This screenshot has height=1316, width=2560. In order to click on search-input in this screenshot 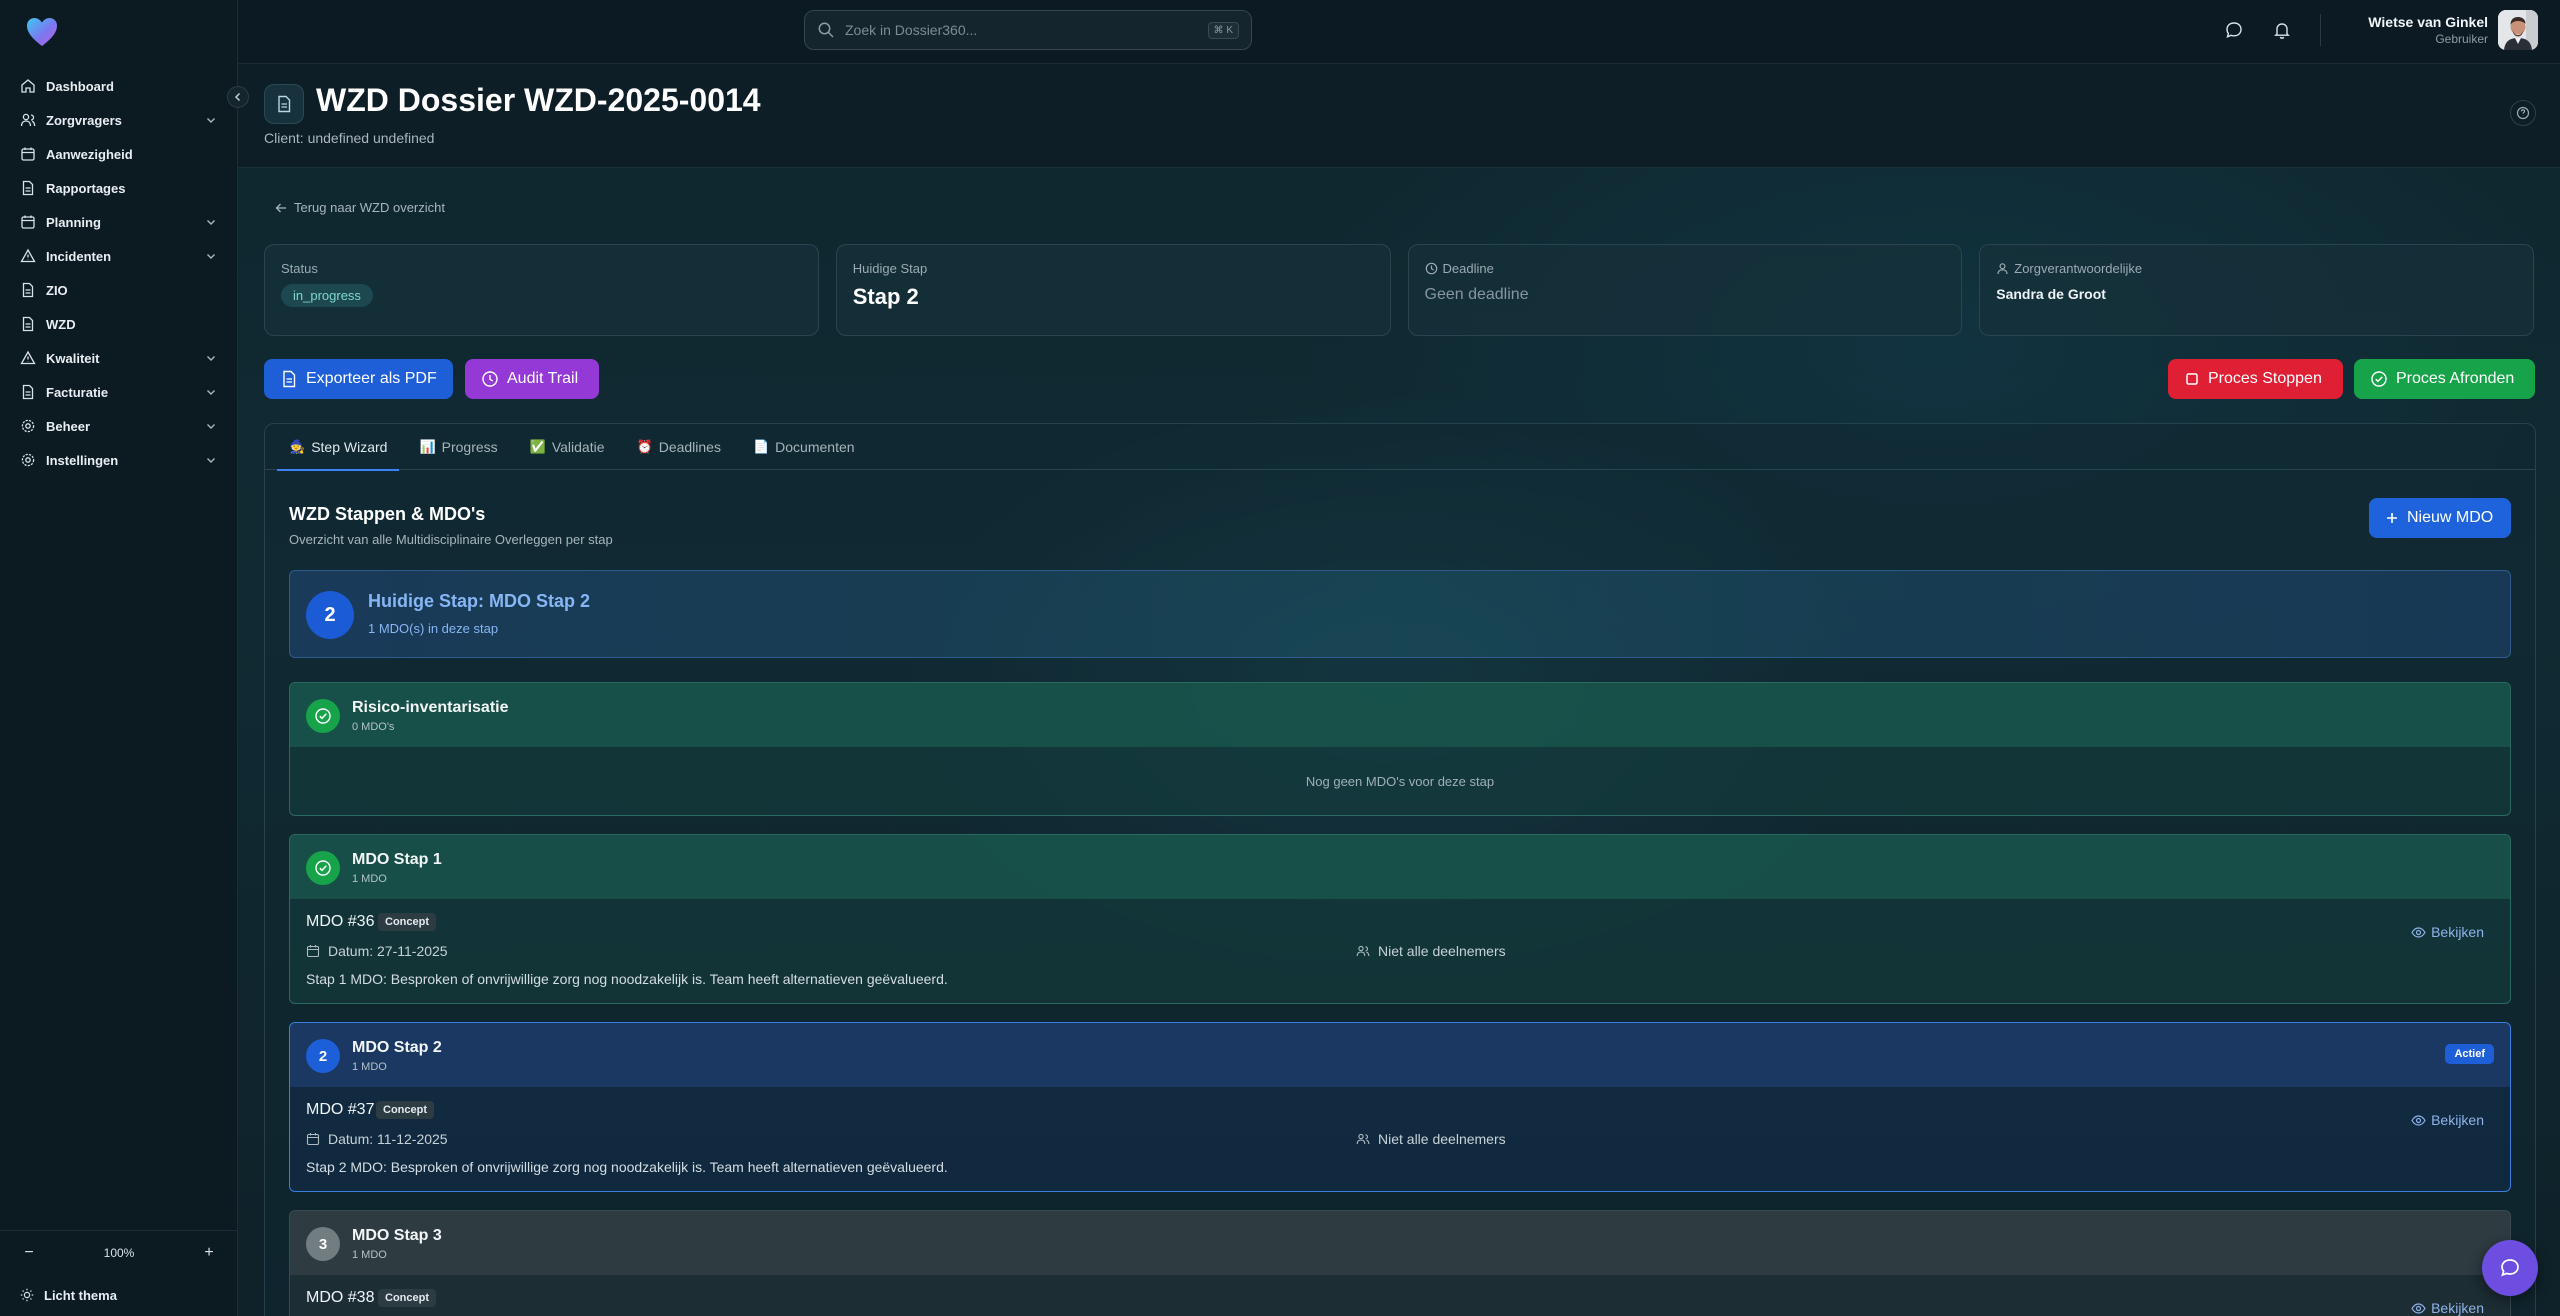, I will do `click(1026, 30)`.